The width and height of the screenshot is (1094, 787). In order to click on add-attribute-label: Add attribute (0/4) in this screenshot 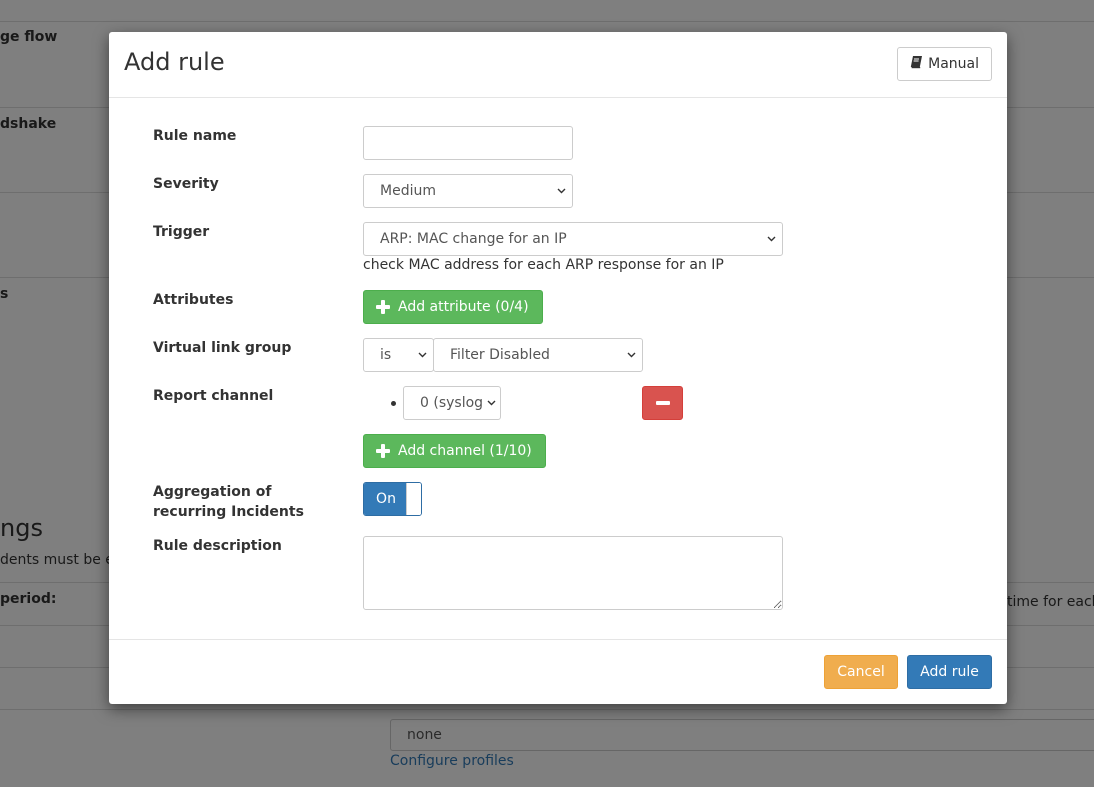, I will do `click(463, 307)`.